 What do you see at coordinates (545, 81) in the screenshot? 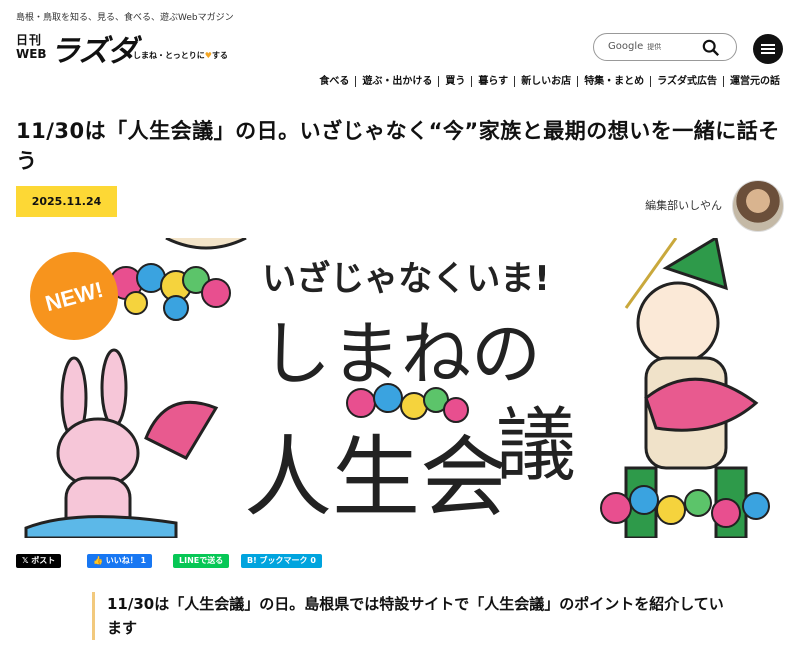
I see `nav-item-new-shops: 新しいお店` at bounding box center [545, 81].